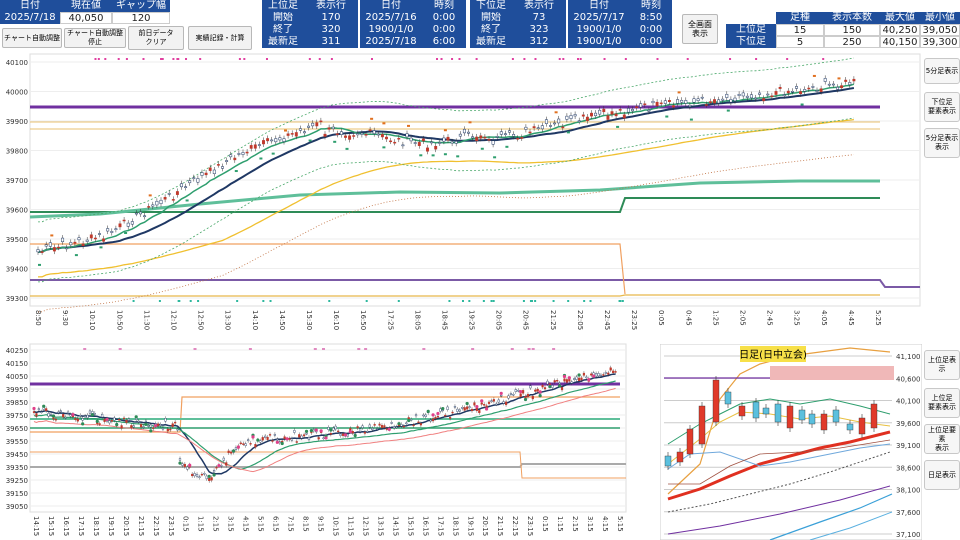 The width and height of the screenshot is (960, 540). What do you see at coordinates (220, 38) in the screenshot?
I see `realtime-button: 実績記録・計算` at bounding box center [220, 38].